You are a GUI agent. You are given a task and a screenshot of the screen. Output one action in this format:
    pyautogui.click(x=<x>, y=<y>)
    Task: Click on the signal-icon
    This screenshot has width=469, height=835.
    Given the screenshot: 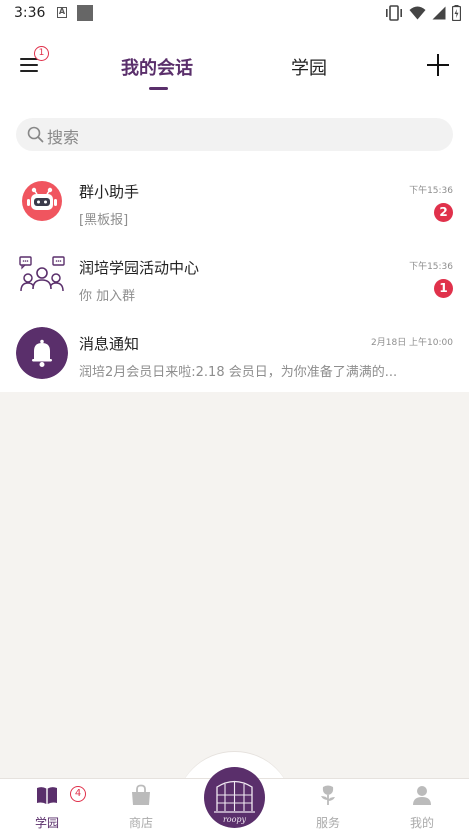 What is the action you would take?
    pyautogui.click(x=439, y=13)
    